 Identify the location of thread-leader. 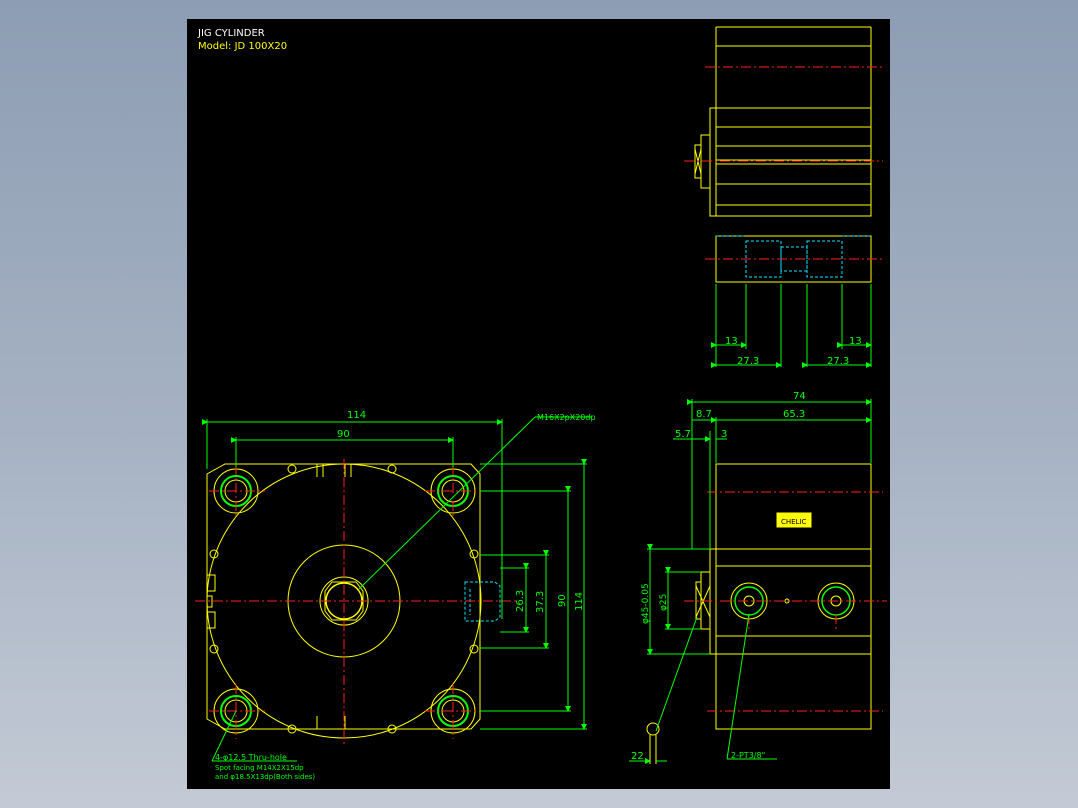
(447, 503).